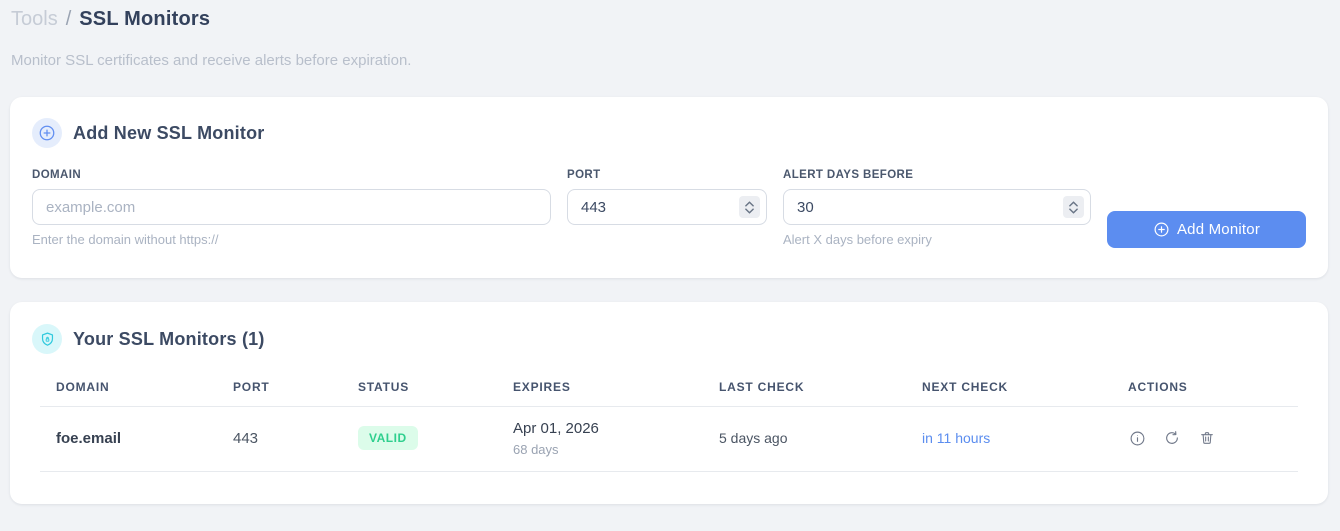 This screenshot has width=1340, height=531. I want to click on info-button, so click(1137, 438).